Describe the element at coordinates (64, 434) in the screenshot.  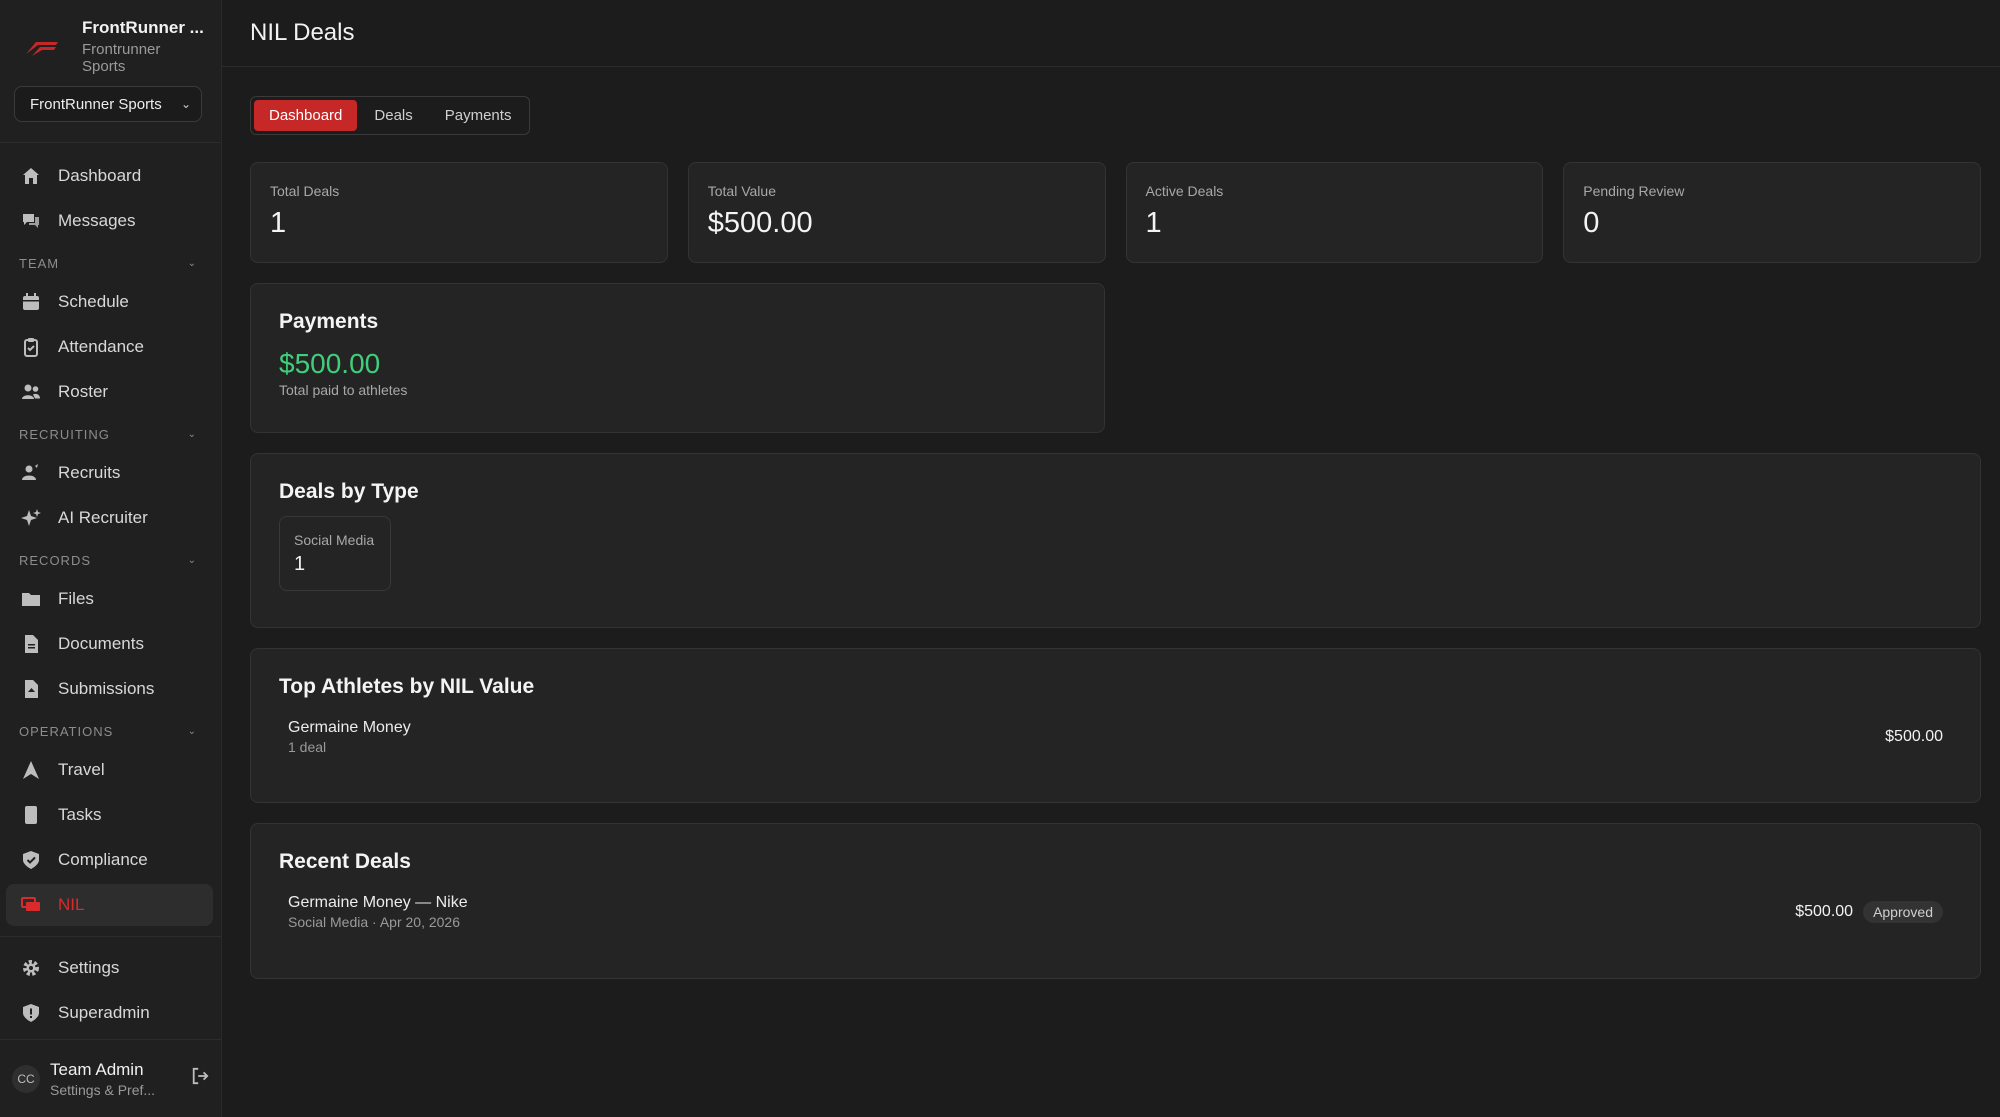
I see `section-label: RECRUITING` at that location.